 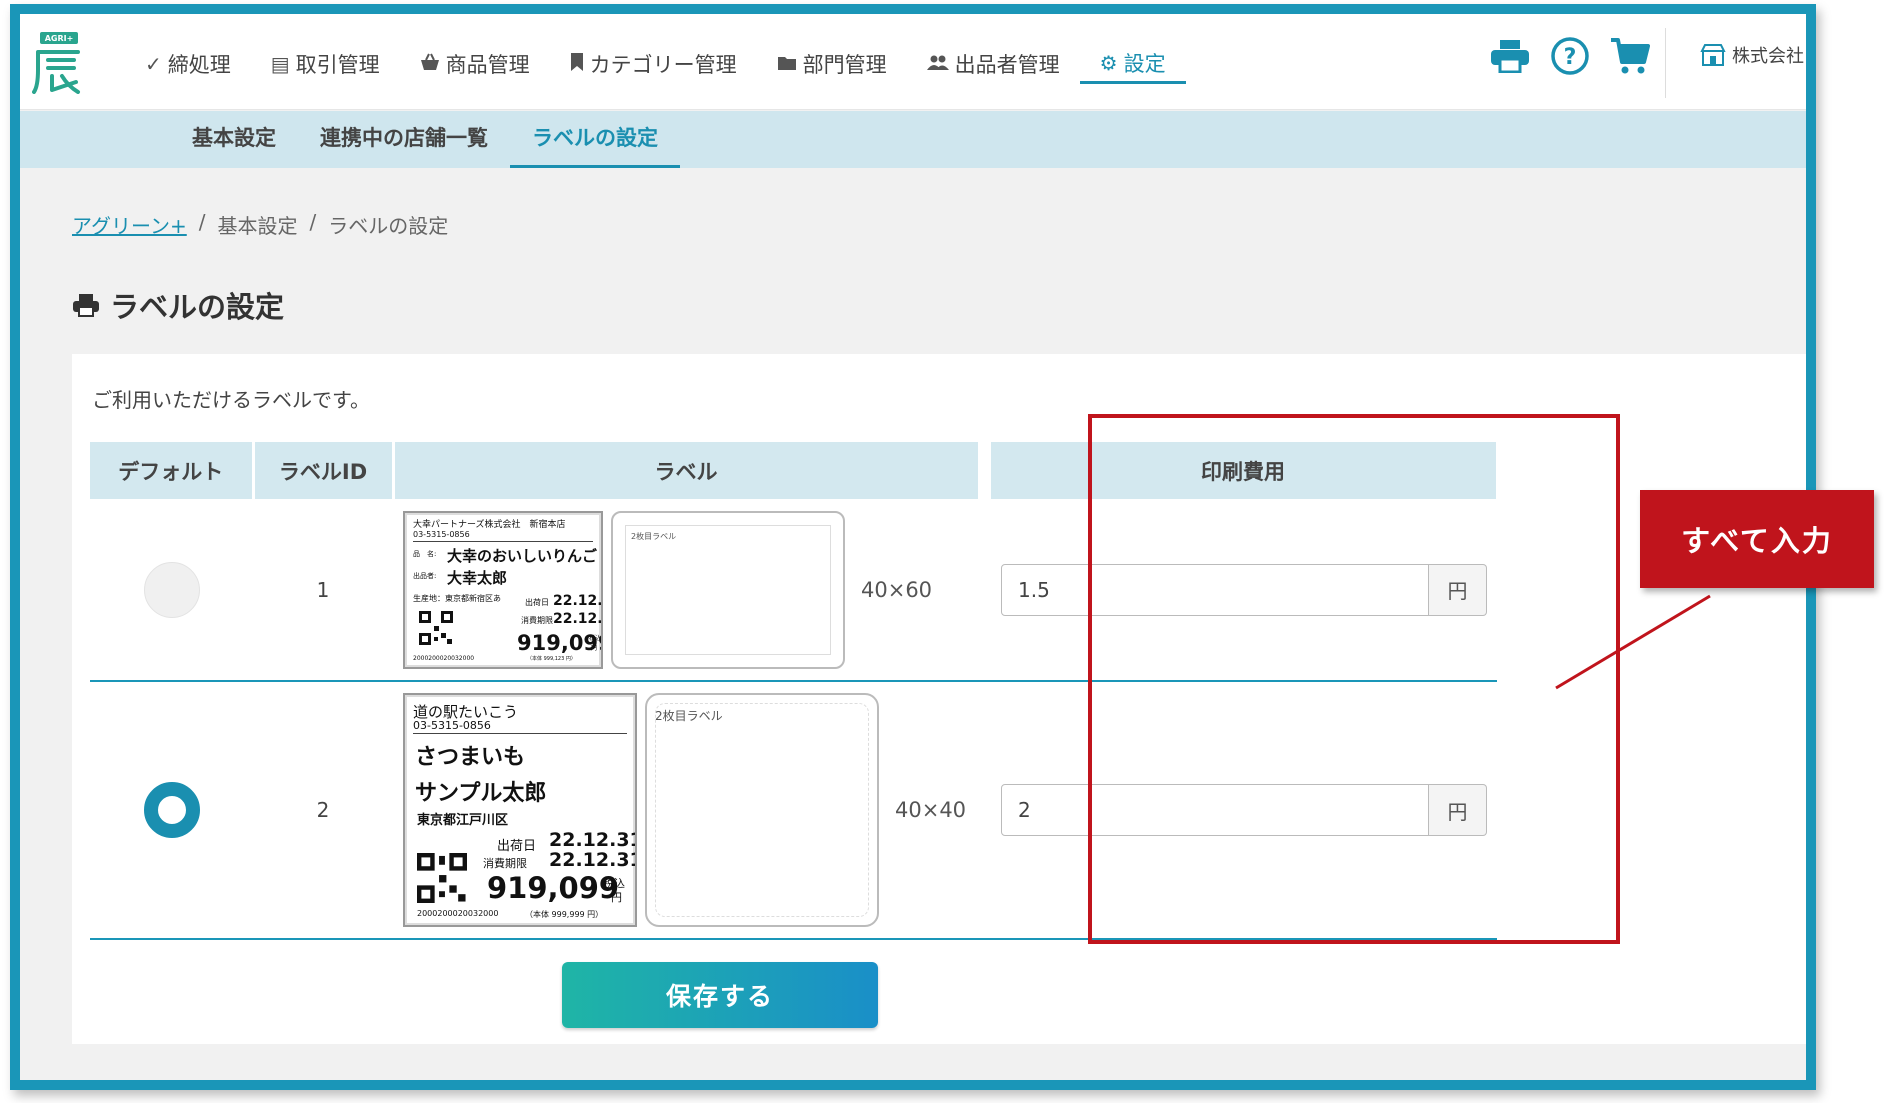 I want to click on breadcrumb: アグリーン+ / 基本設定 / ラベルの設定, so click(x=260, y=224).